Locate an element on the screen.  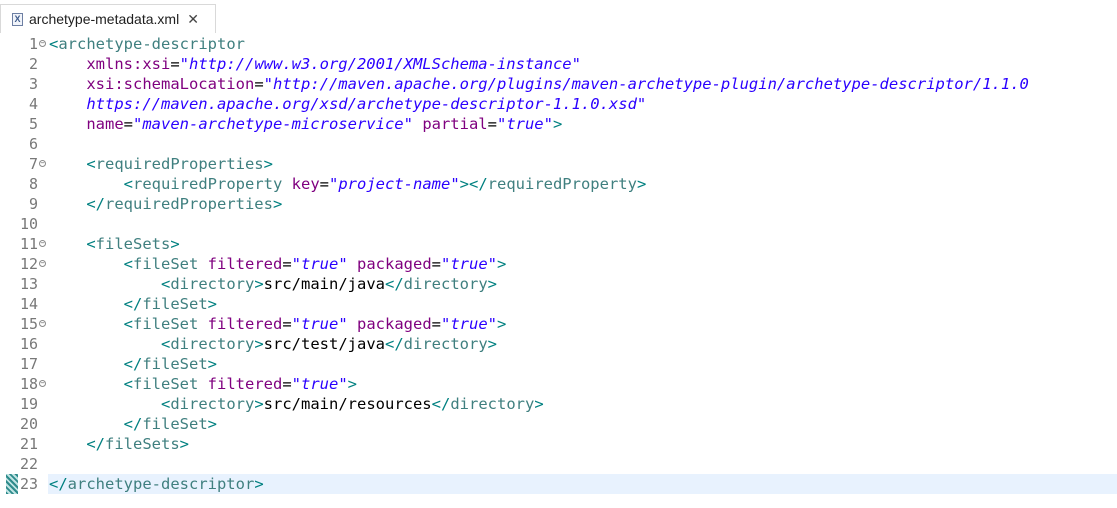
code-line: 21 </fileSets> is located at coordinates (558, 444).